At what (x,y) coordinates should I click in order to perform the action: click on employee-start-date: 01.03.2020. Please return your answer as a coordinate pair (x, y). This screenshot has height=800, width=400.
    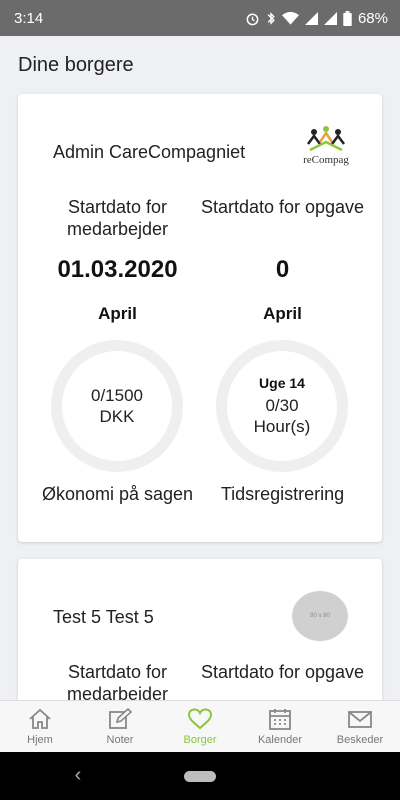
    Looking at the image, I should click on (117, 269).